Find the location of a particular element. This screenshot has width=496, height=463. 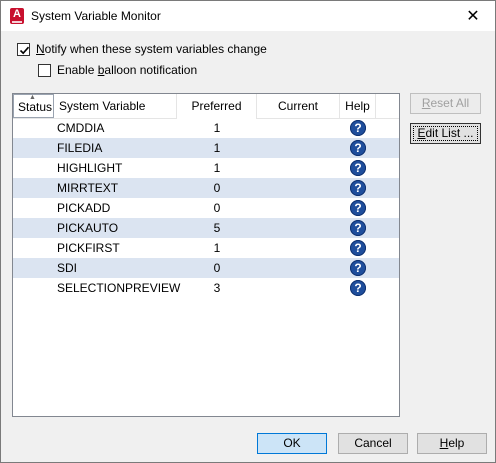

column-header-current: Current is located at coordinates (298, 106).